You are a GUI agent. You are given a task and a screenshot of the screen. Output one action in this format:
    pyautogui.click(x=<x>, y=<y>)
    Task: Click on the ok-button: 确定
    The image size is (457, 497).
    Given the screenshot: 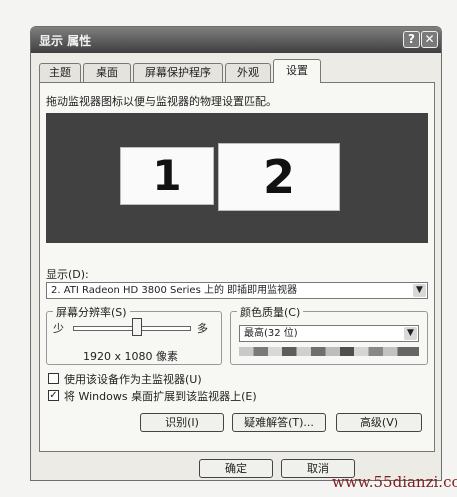 What is the action you would take?
    pyautogui.click(x=236, y=468)
    